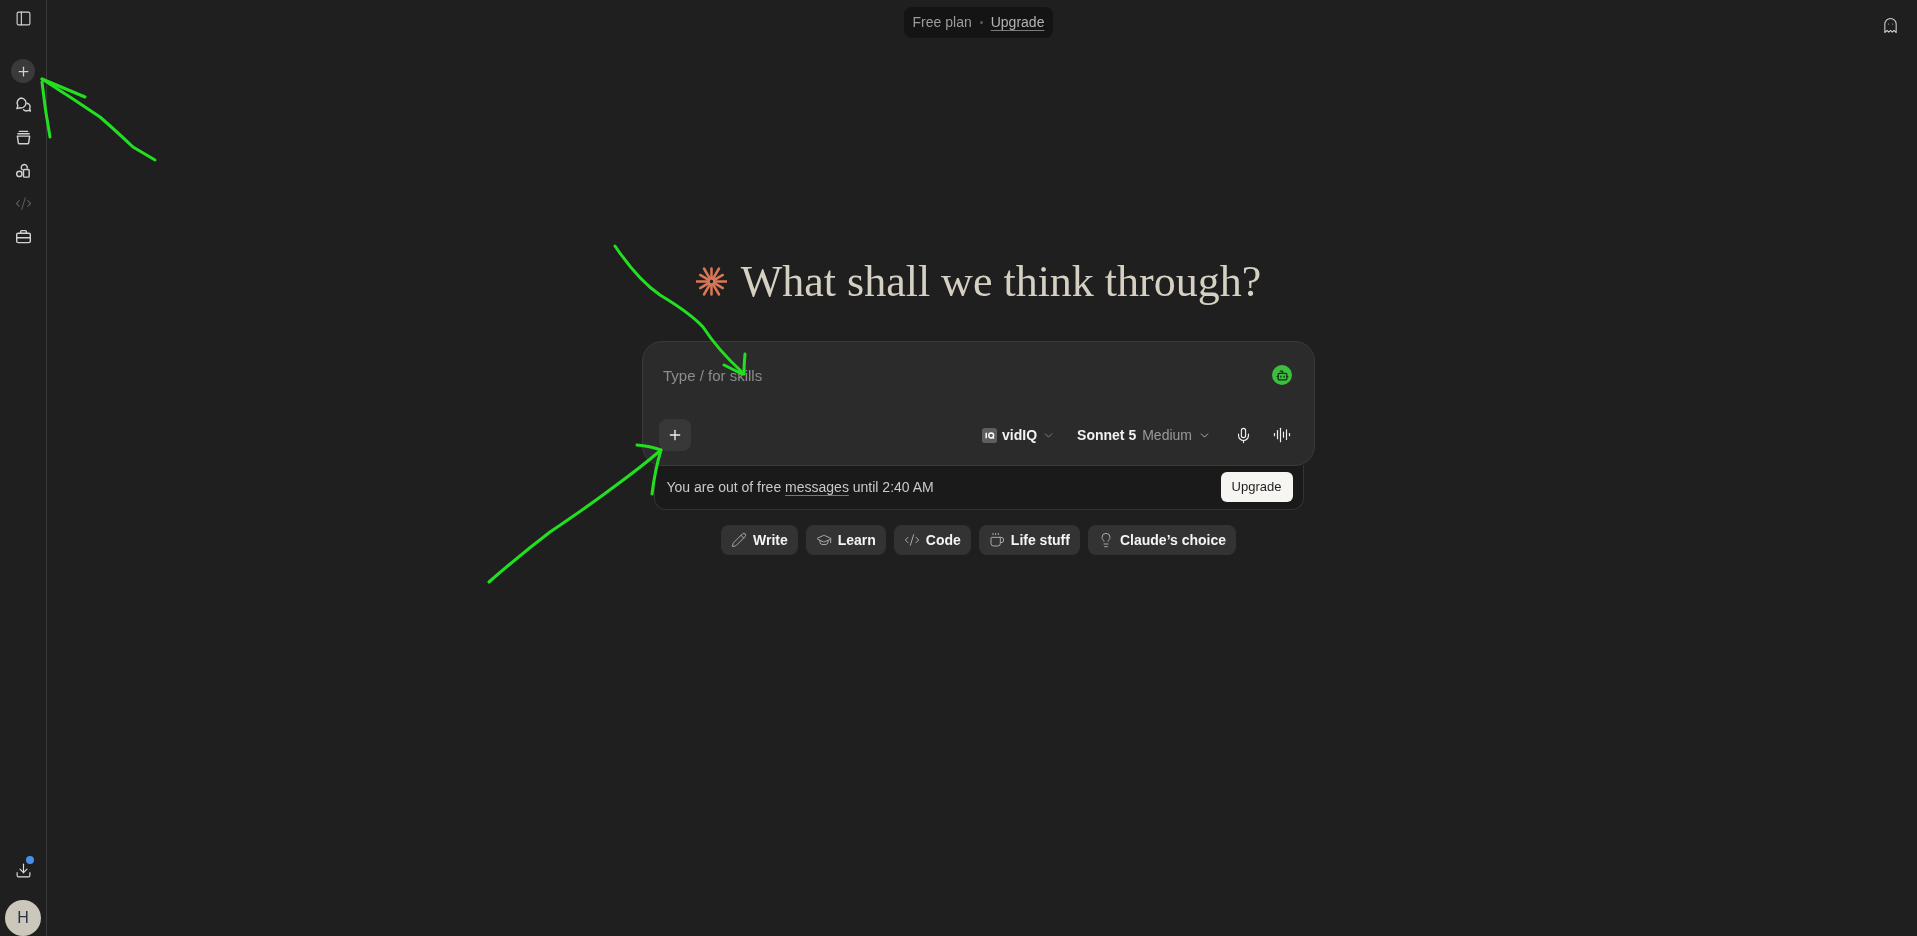  What do you see at coordinates (823, 540) in the screenshot?
I see `graduation-cap-icon` at bounding box center [823, 540].